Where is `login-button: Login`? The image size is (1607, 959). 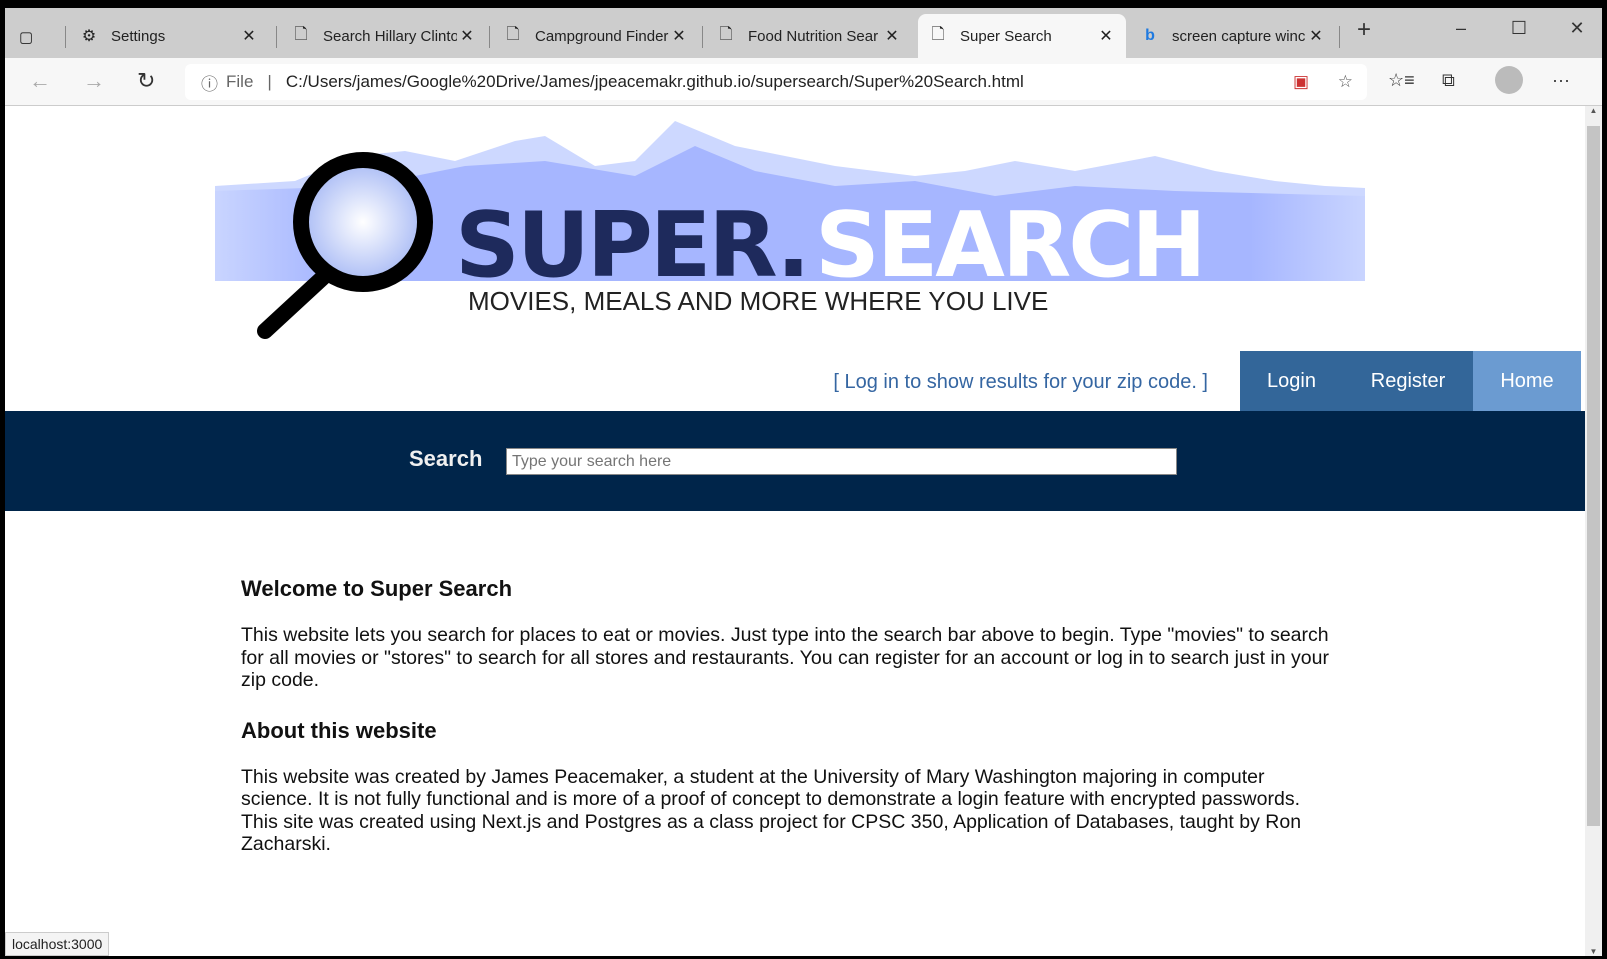
login-button: Login is located at coordinates (1291, 381).